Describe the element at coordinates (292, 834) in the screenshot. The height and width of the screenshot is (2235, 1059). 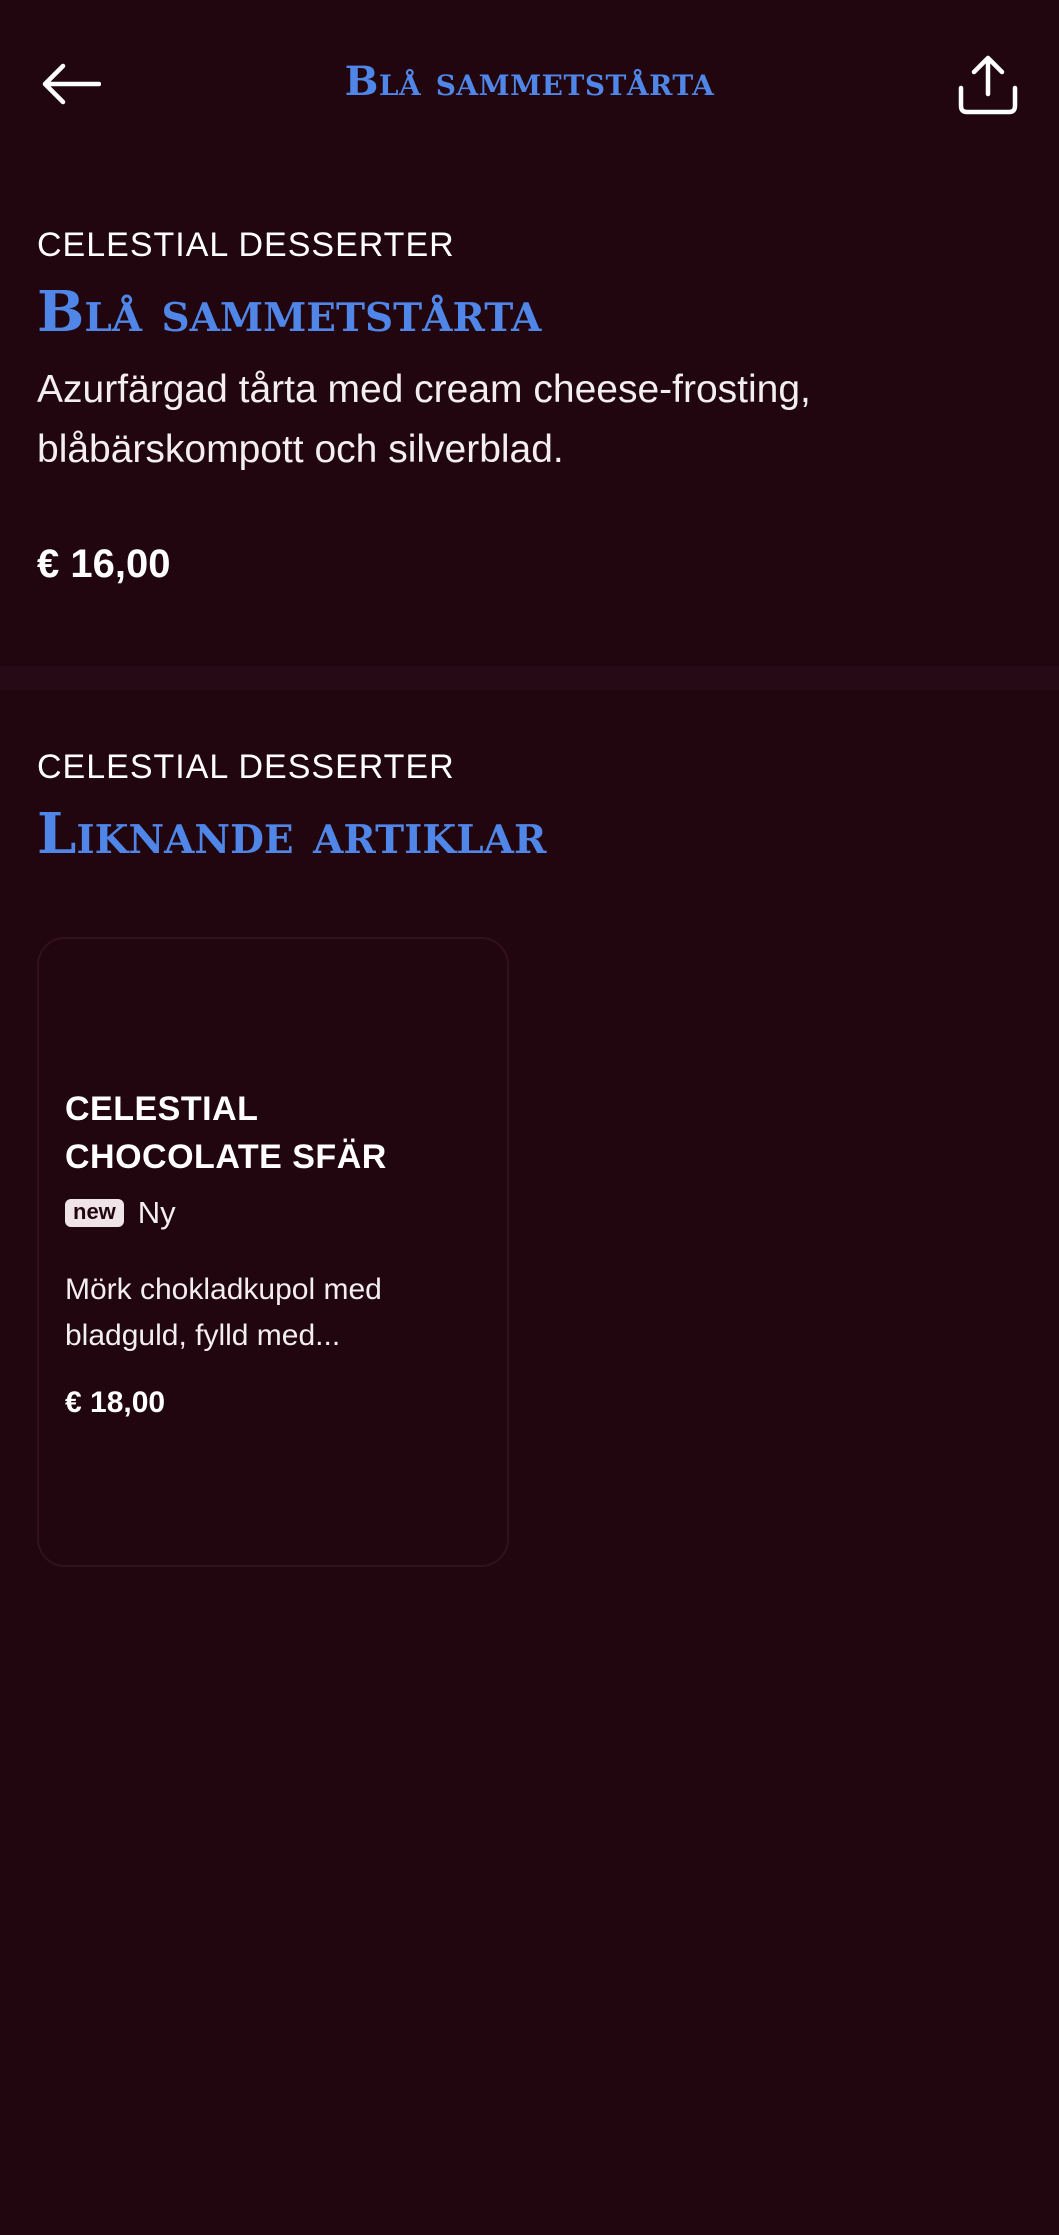
I see `similar-title: Liknande artiklar` at that location.